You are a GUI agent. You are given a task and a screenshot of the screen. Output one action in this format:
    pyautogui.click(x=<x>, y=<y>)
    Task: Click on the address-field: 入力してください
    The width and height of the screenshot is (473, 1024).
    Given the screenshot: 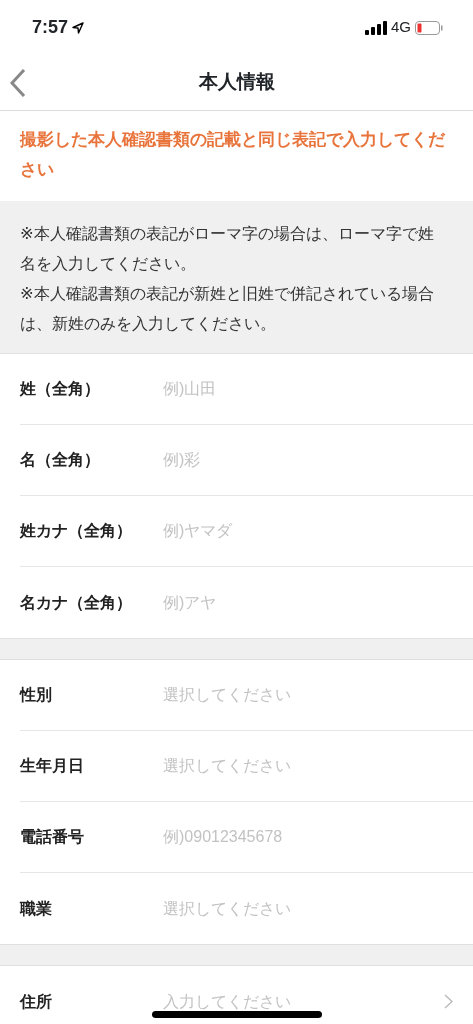 What is the action you would take?
    pyautogui.click(x=303, y=1001)
    